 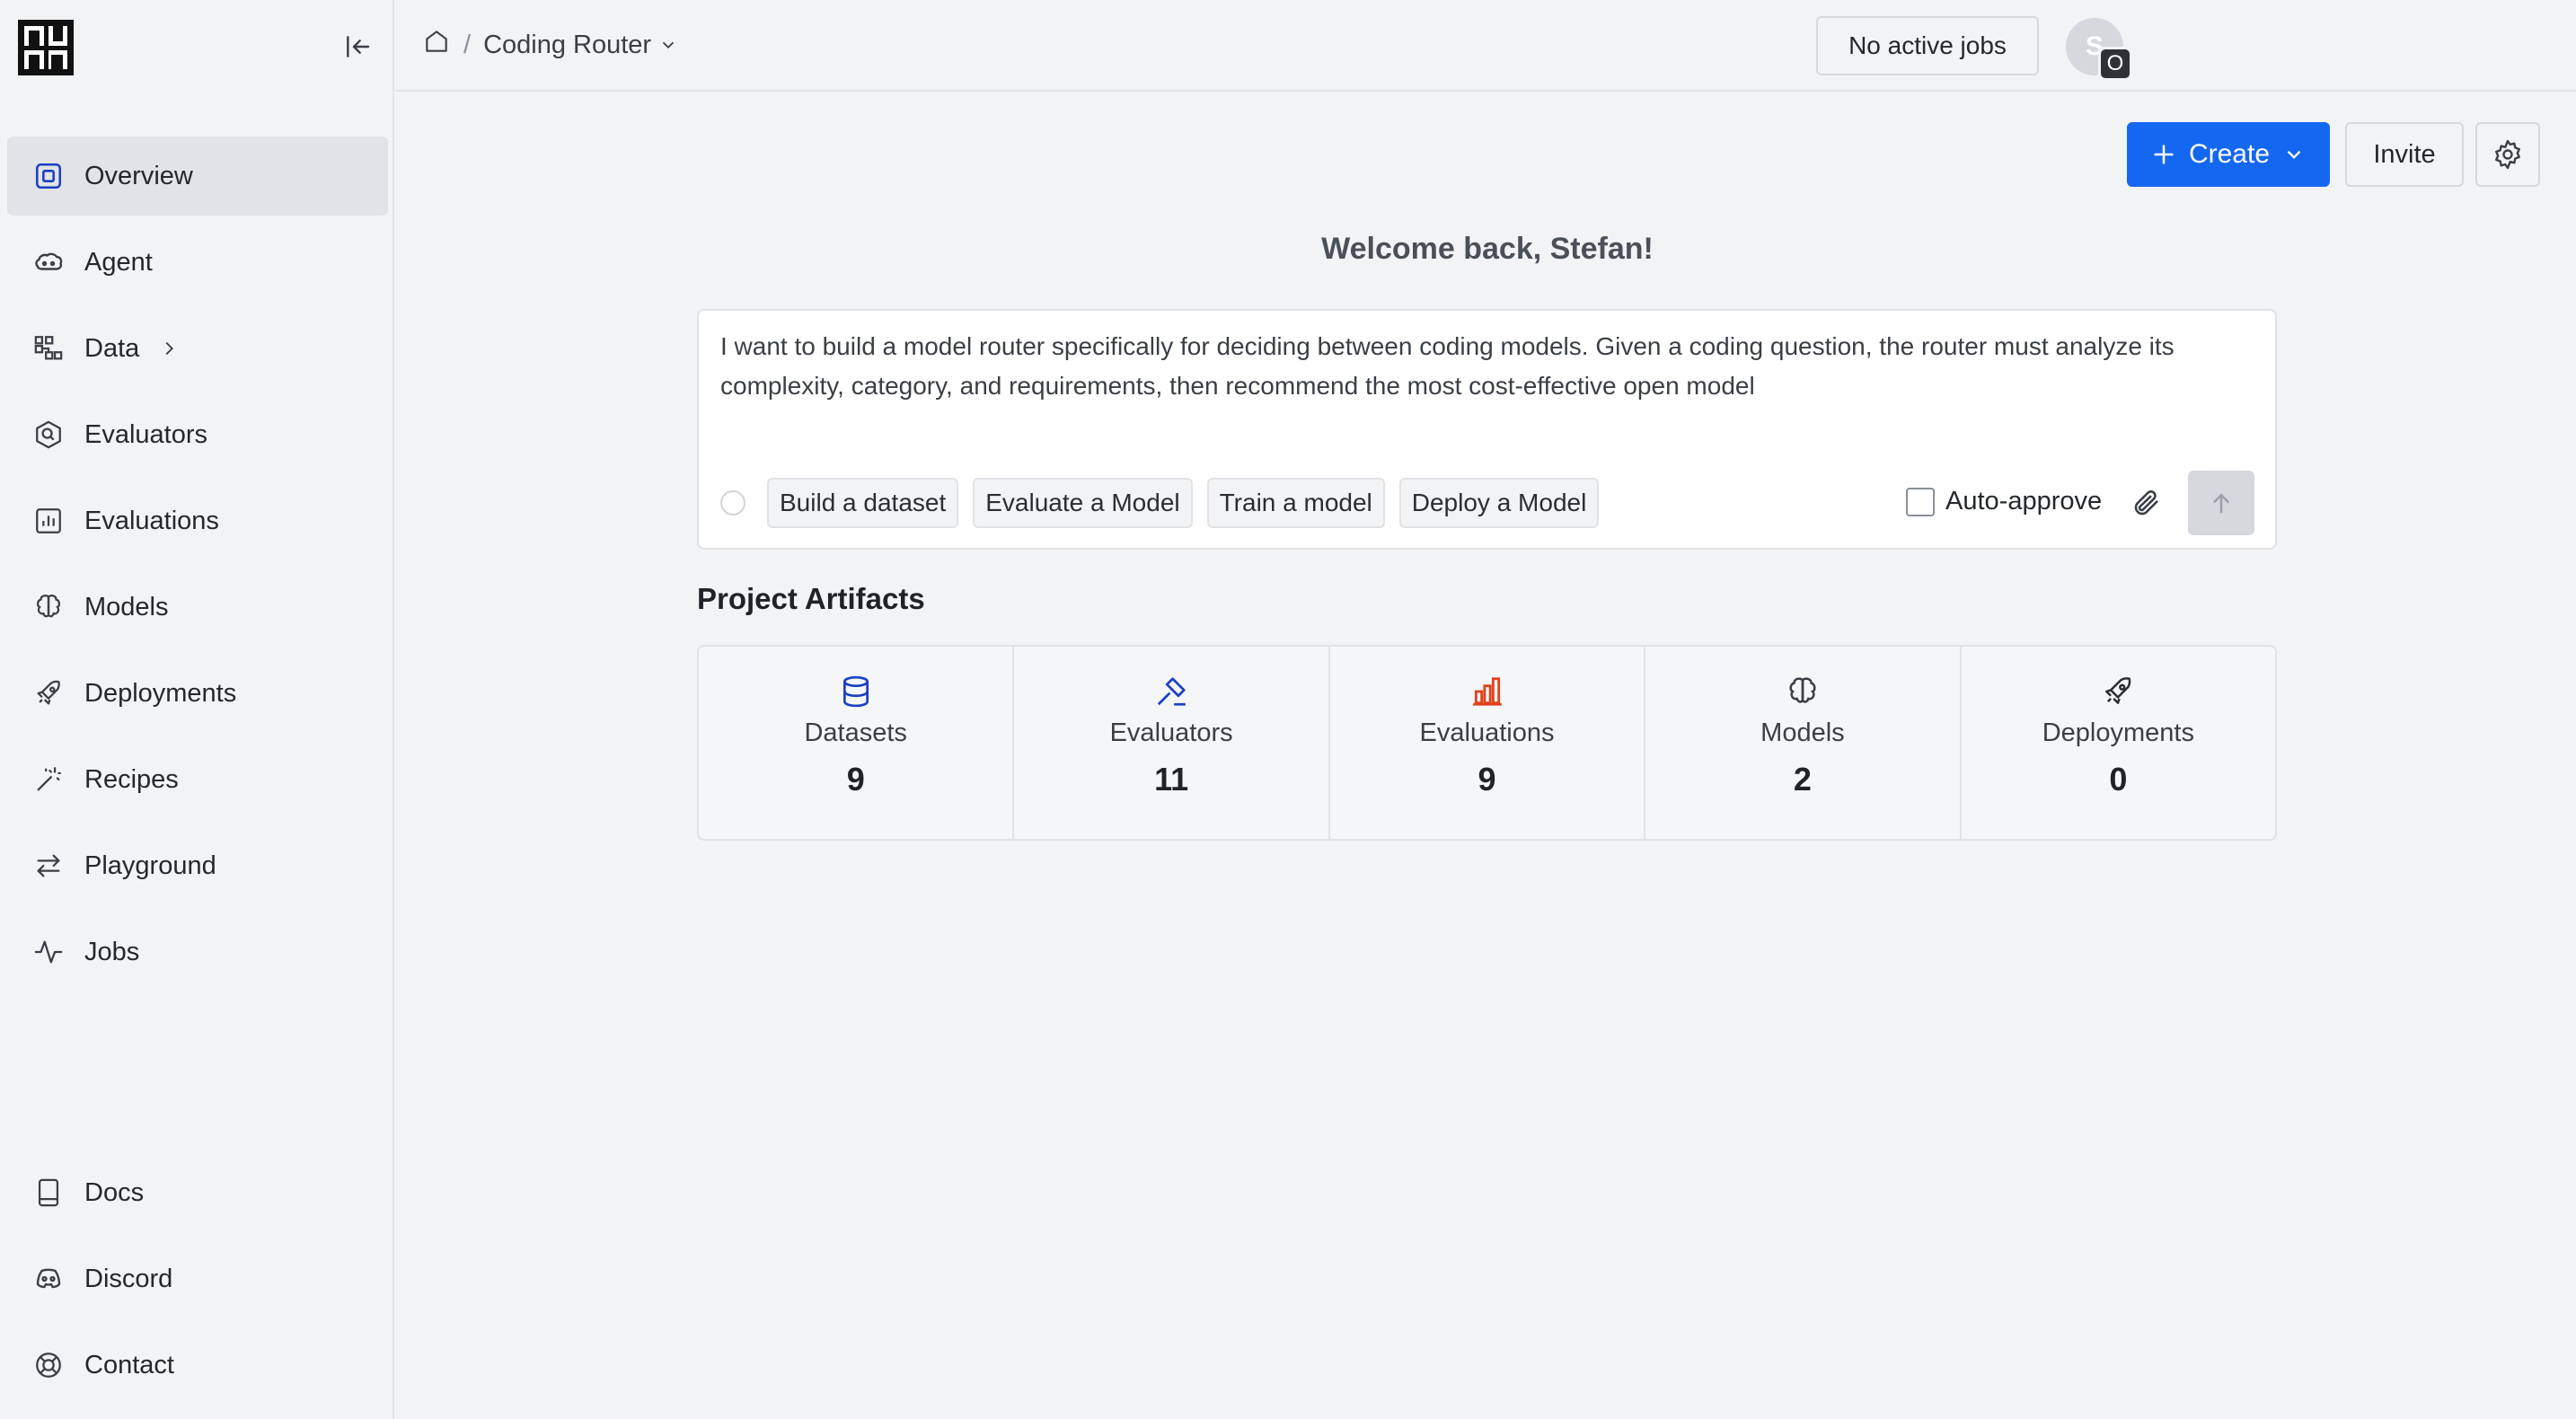 I want to click on artifact-label: Evaluators, so click(x=1171, y=733).